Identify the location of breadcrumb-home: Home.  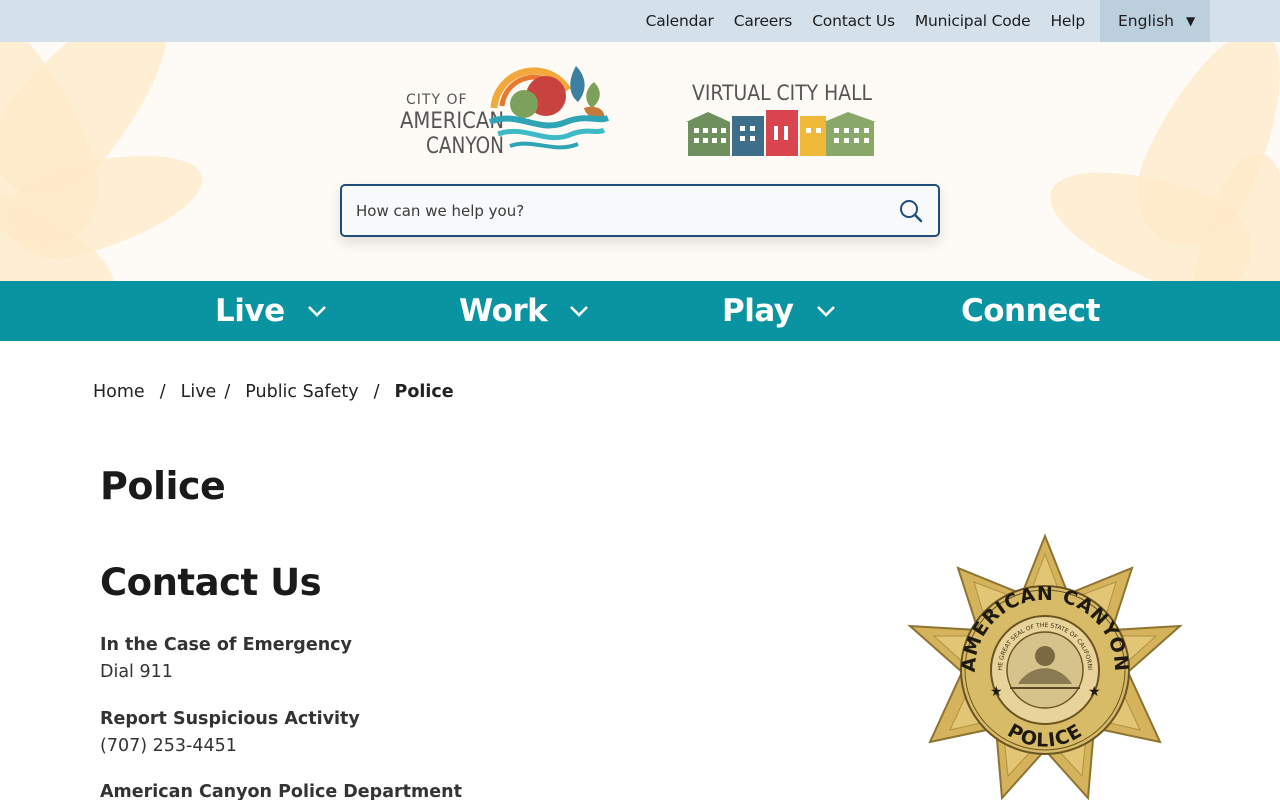
(119, 392).